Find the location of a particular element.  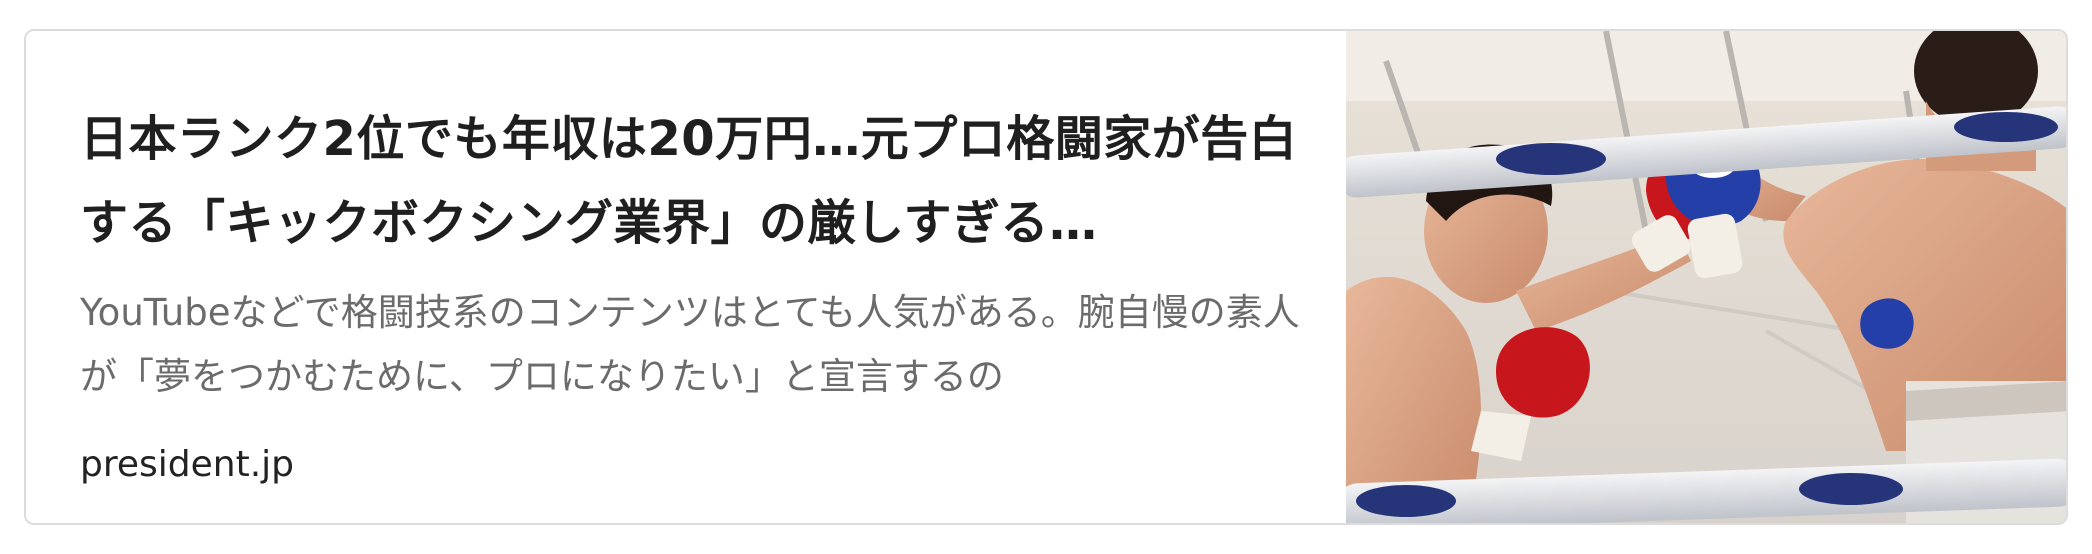

source-domain: president.jp is located at coordinates (187, 464).